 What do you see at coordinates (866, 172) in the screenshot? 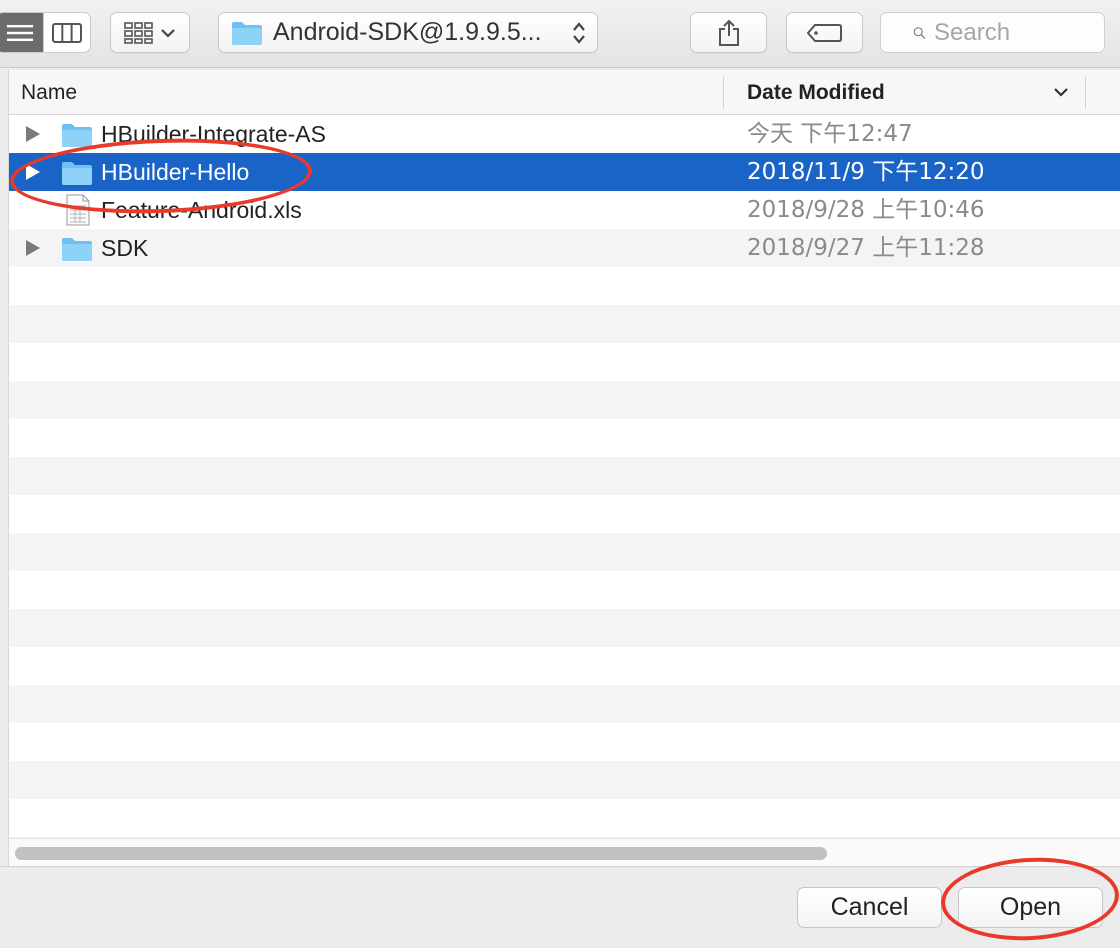
I see `file-date: 2018/11/9 下午12:20` at bounding box center [866, 172].